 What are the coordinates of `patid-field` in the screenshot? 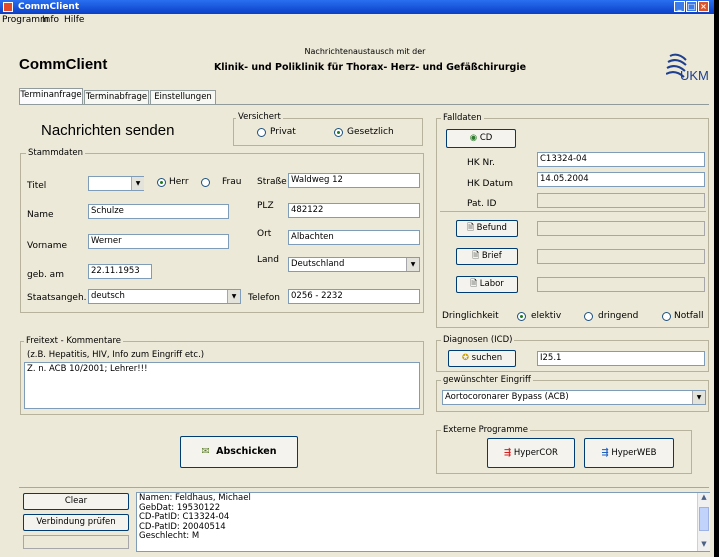 It's located at (621, 200).